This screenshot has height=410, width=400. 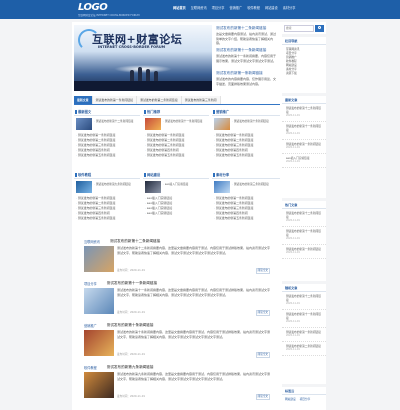 What do you see at coordinates (304, 73) in the screenshot?
I see `sidebar-category-item: 资源下载` at bounding box center [304, 73].